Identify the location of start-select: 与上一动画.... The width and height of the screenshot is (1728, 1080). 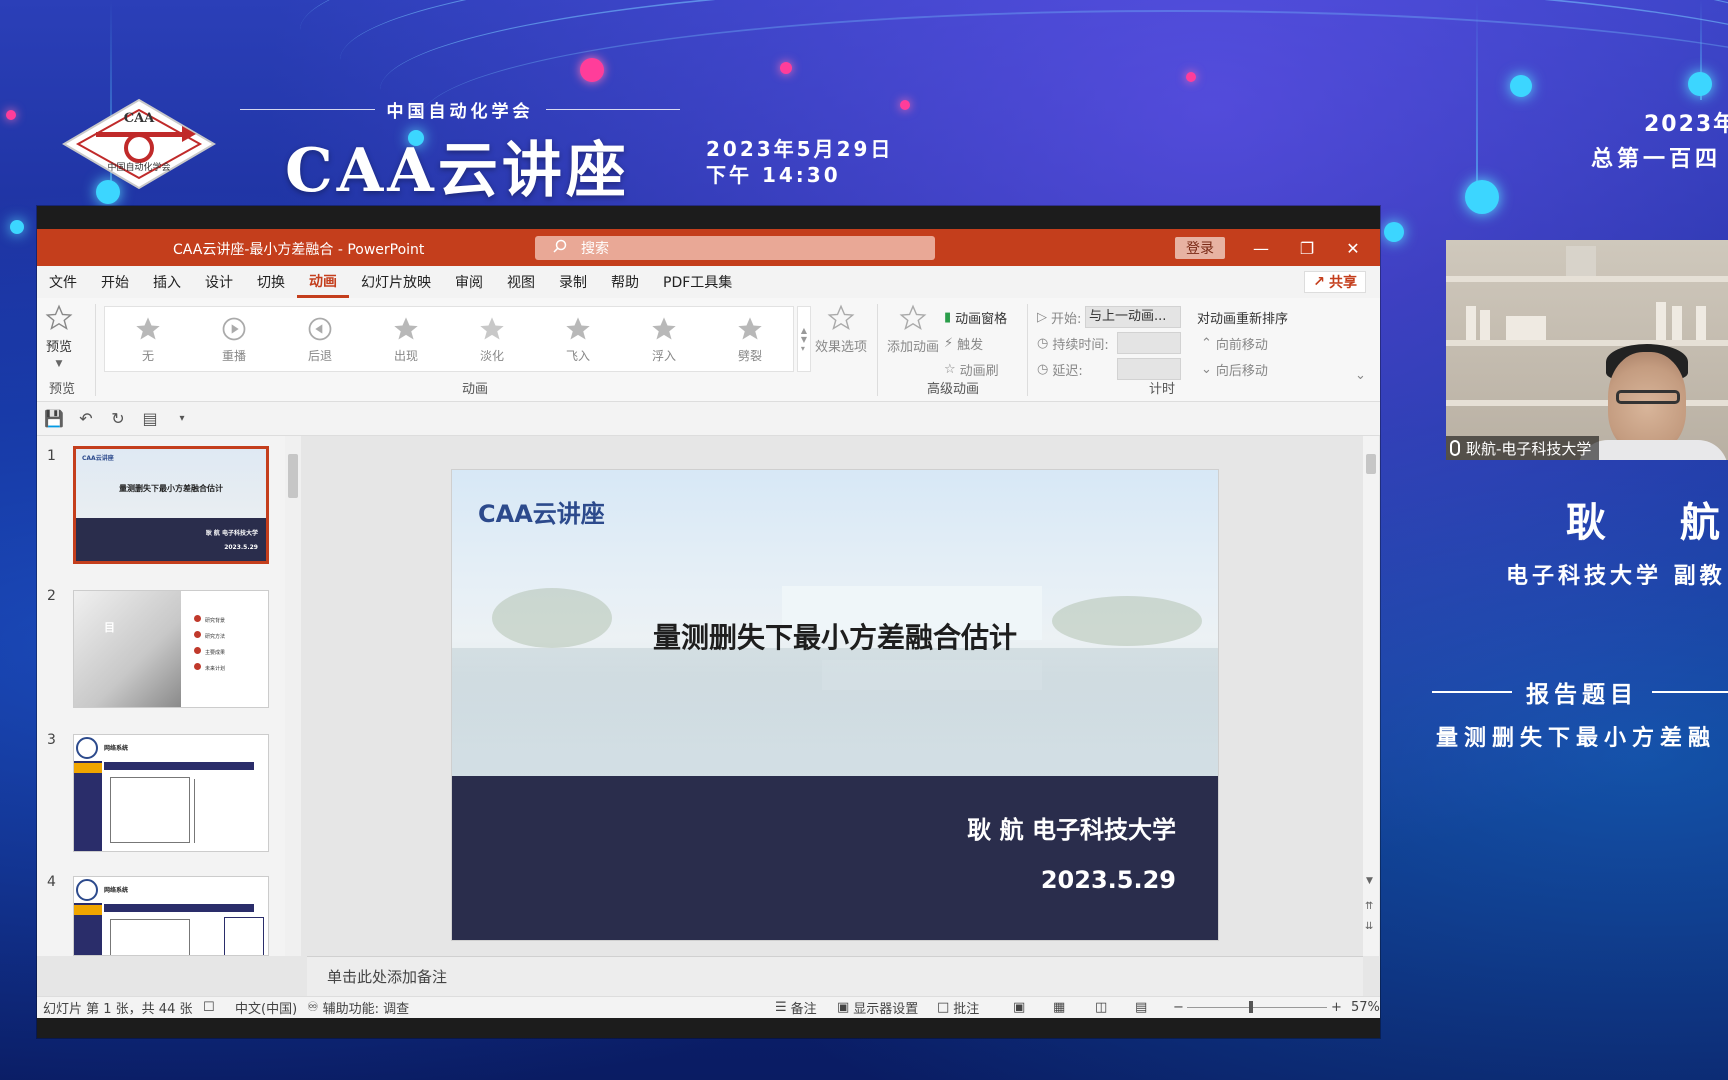
(1133, 317).